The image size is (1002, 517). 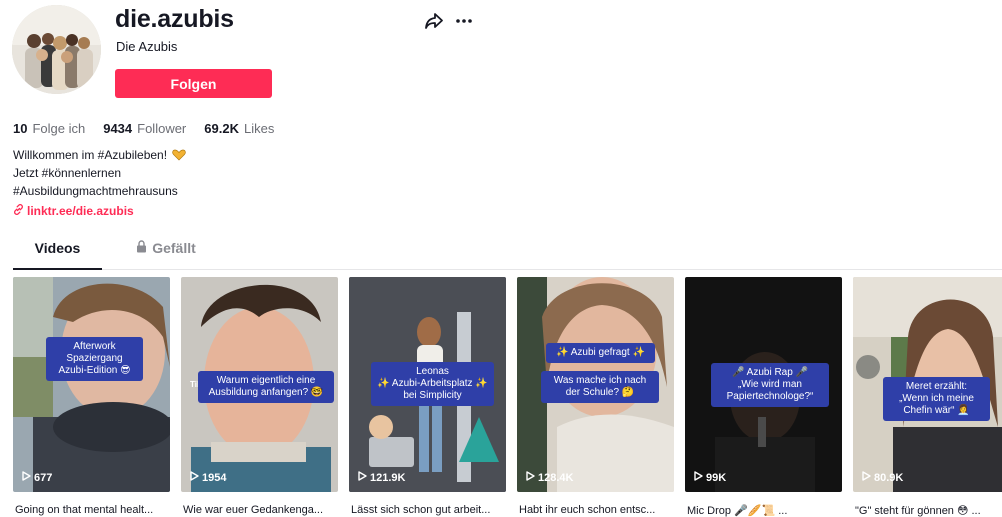 I want to click on stat-following: 10 Folge ich, so click(x=49, y=128).